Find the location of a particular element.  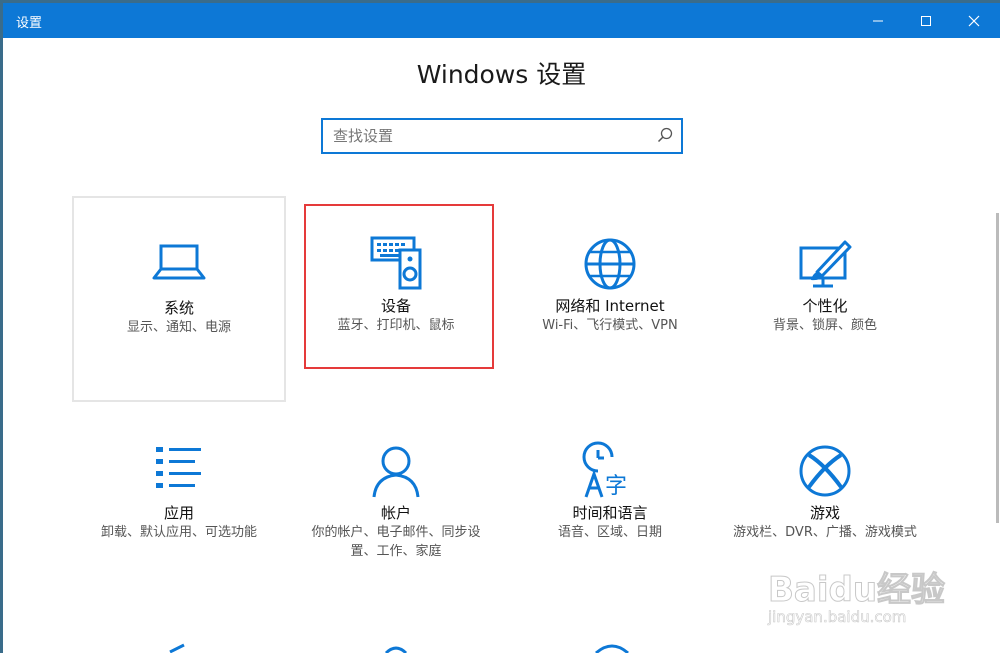

tile-title: 个性化 is located at coordinates (825, 306).